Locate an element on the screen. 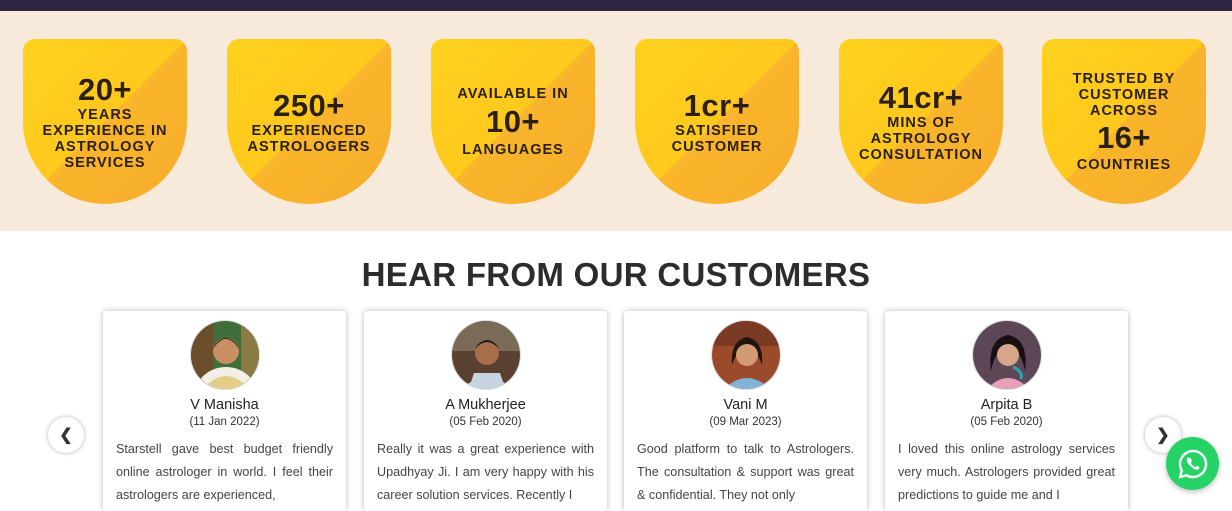  whatsapp-button is located at coordinates (1192, 463).